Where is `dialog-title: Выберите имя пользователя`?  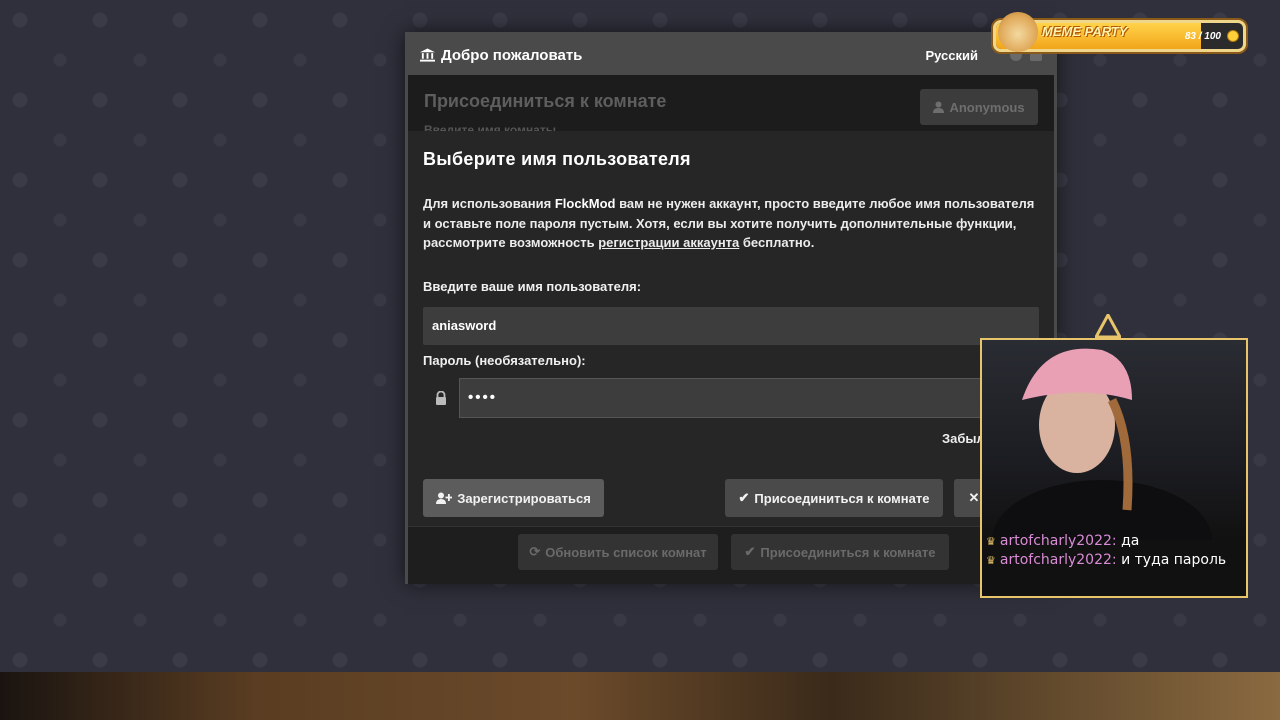 dialog-title: Выберите имя пользователя is located at coordinates (557, 159).